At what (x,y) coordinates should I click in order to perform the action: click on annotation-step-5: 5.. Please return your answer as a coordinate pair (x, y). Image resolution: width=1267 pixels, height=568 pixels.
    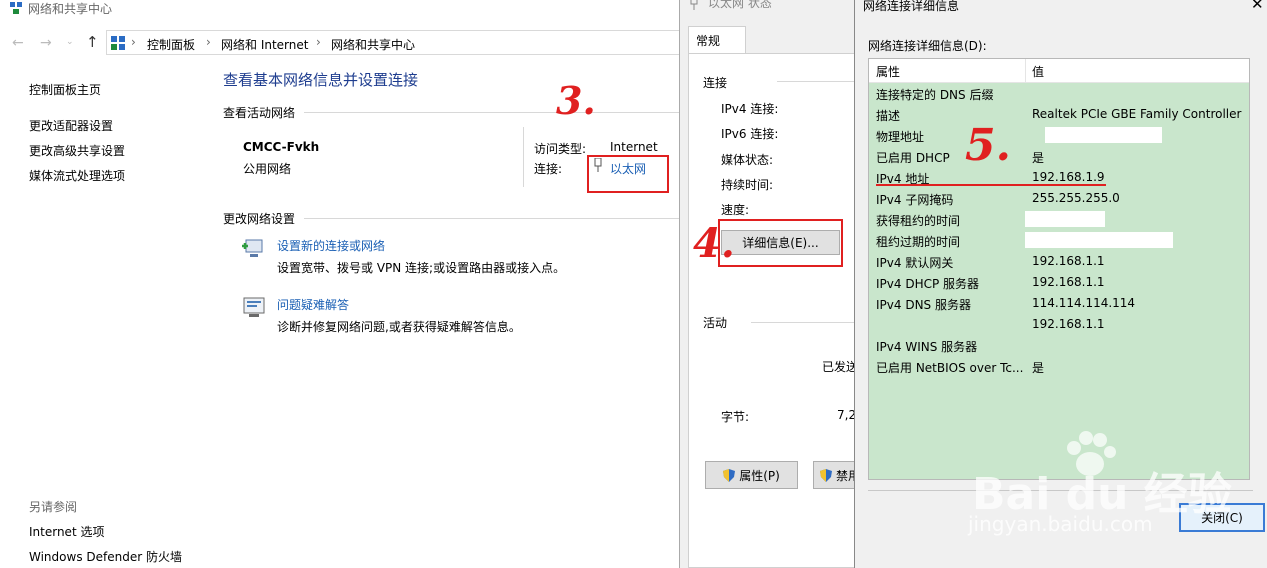
    Looking at the image, I should click on (988, 145).